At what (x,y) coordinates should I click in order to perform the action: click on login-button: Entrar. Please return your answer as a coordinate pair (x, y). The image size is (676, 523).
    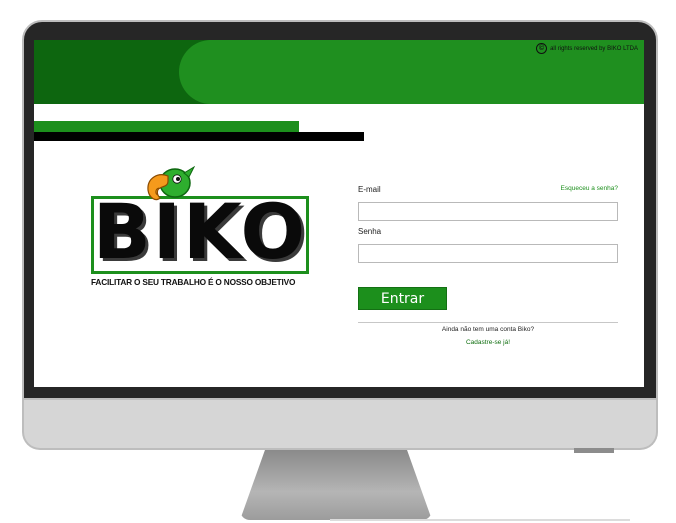
    Looking at the image, I should click on (402, 298).